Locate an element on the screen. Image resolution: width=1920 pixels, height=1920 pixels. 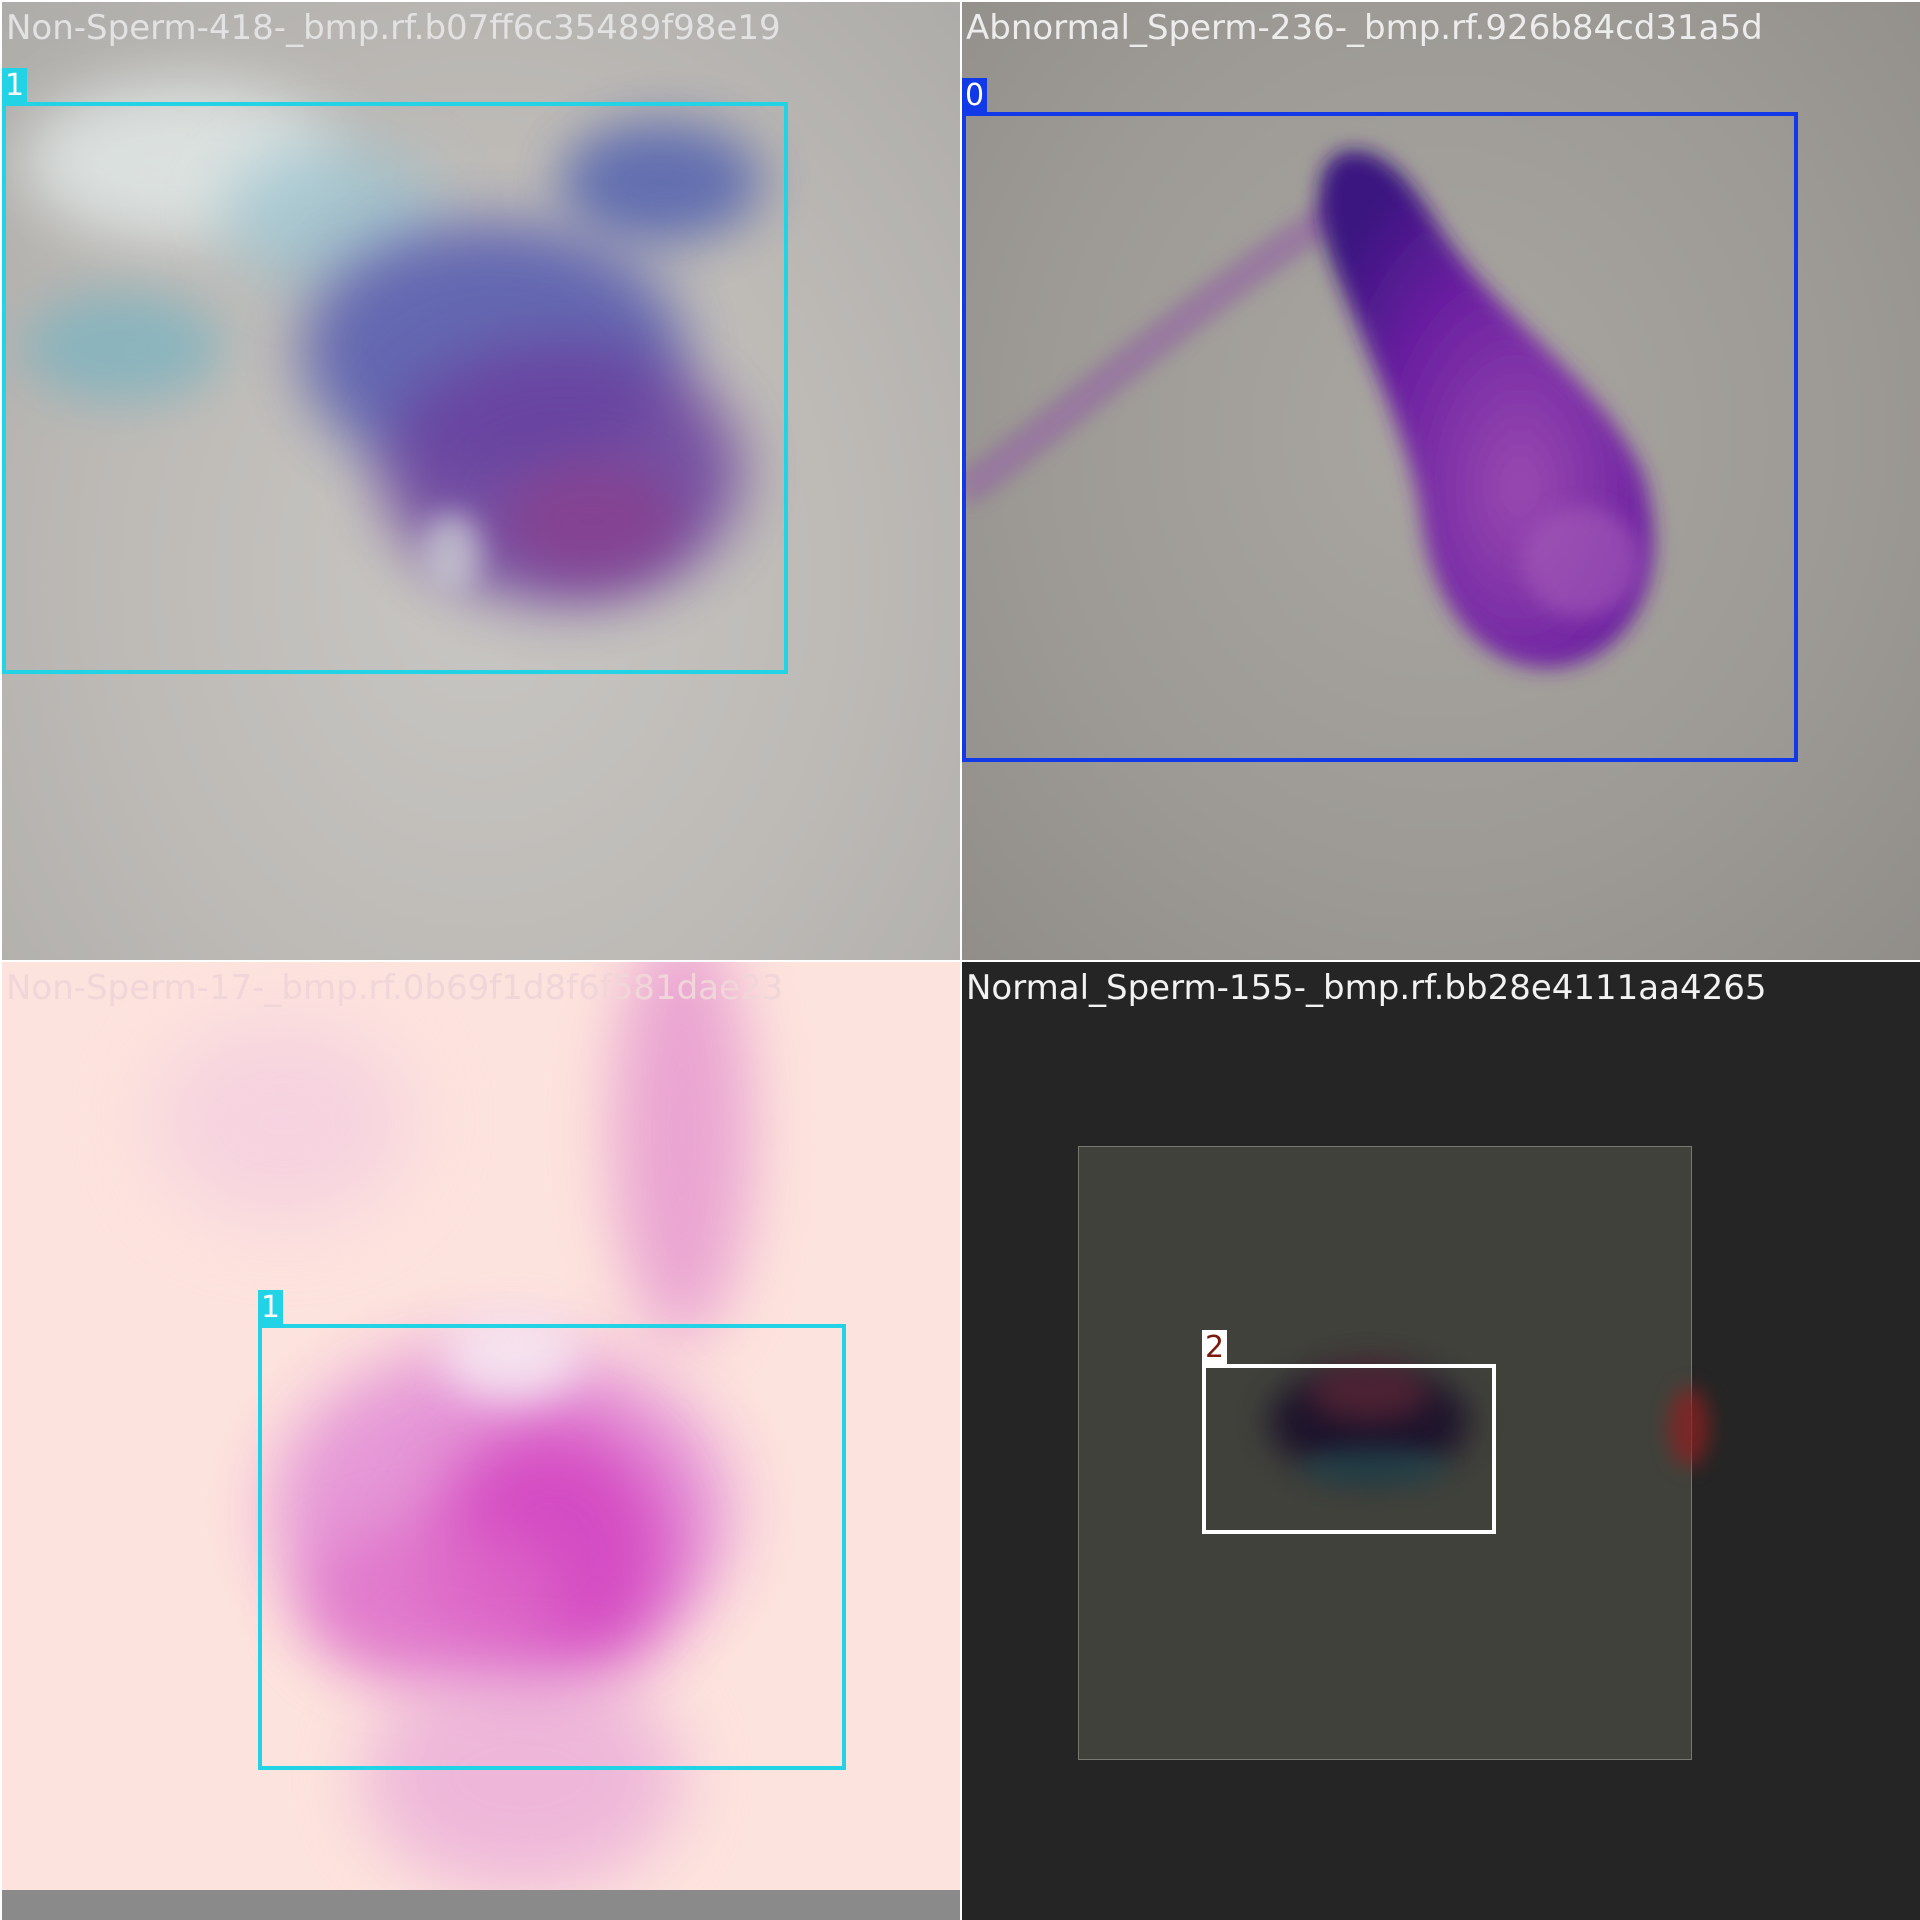
tile-1-class-label: 1 is located at coordinates (15, 86).